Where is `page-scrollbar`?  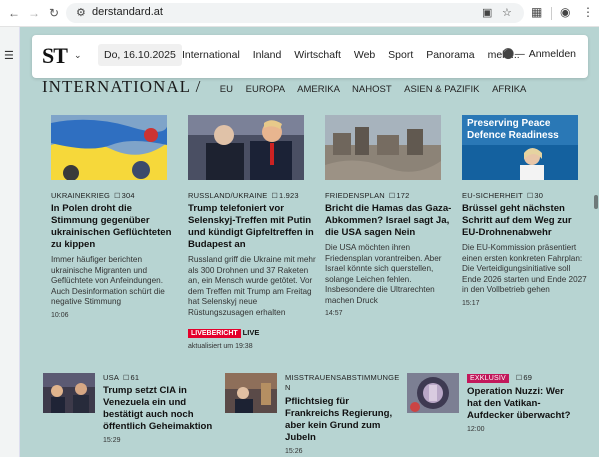 page-scrollbar is located at coordinates (596, 202).